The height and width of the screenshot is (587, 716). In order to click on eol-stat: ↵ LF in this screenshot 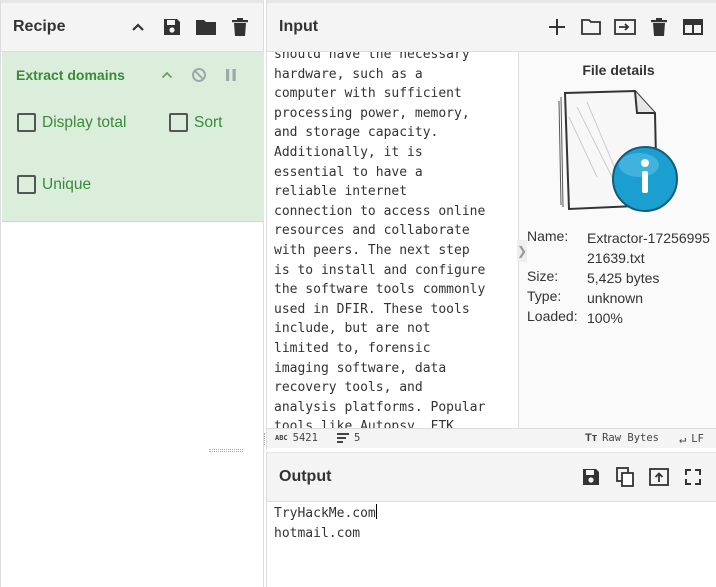, I will do `click(691, 439)`.